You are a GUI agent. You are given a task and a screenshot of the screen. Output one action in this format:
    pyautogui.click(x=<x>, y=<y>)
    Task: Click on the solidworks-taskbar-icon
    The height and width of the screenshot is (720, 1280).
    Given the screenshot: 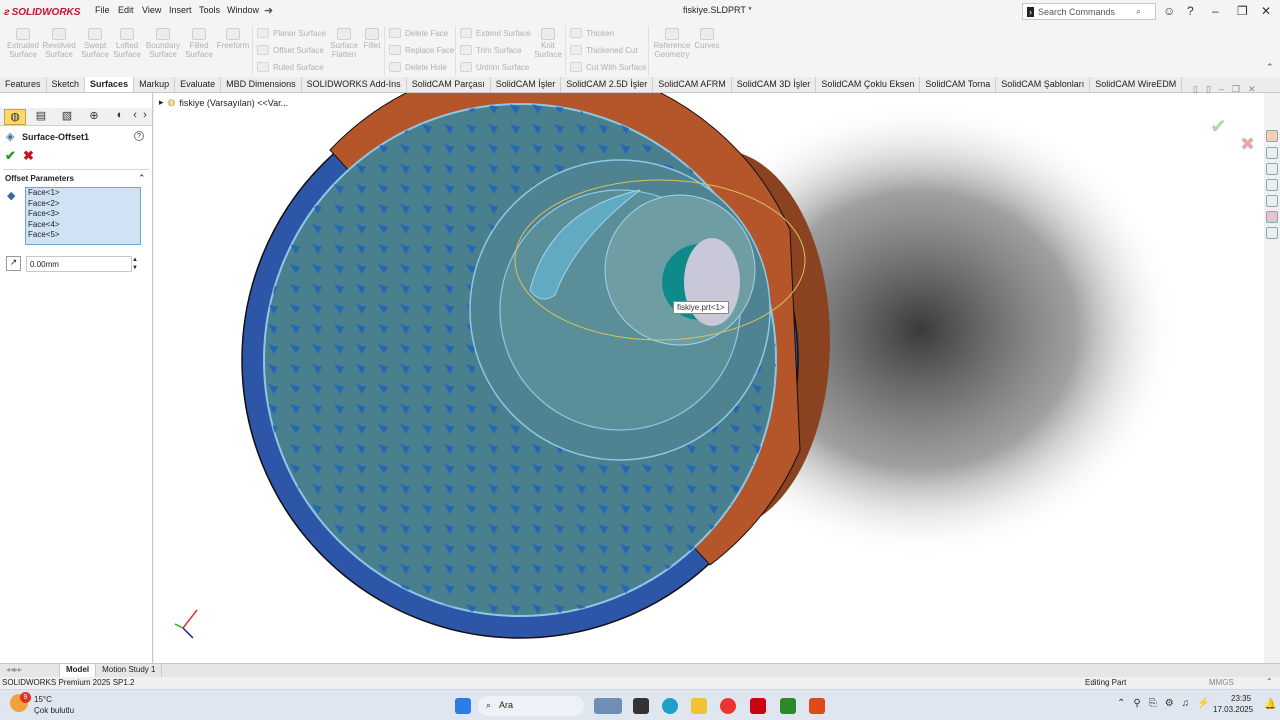 What is the action you would take?
    pyautogui.click(x=758, y=706)
    